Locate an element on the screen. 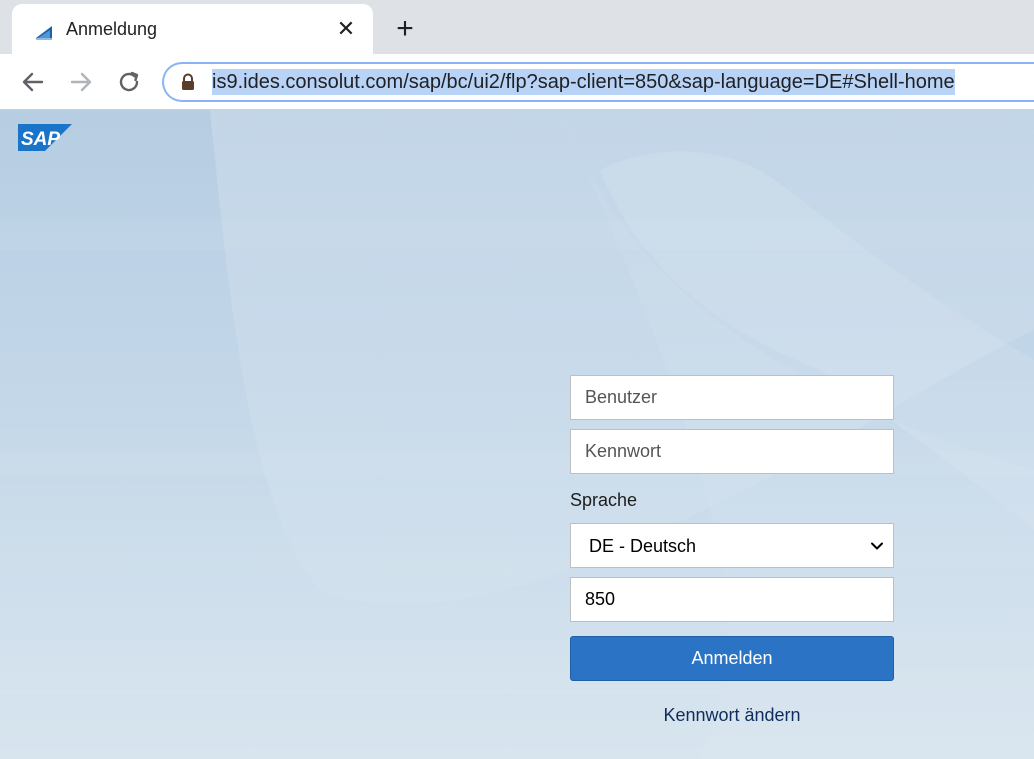 The width and height of the screenshot is (1034, 759). back-button is located at coordinates (33, 82).